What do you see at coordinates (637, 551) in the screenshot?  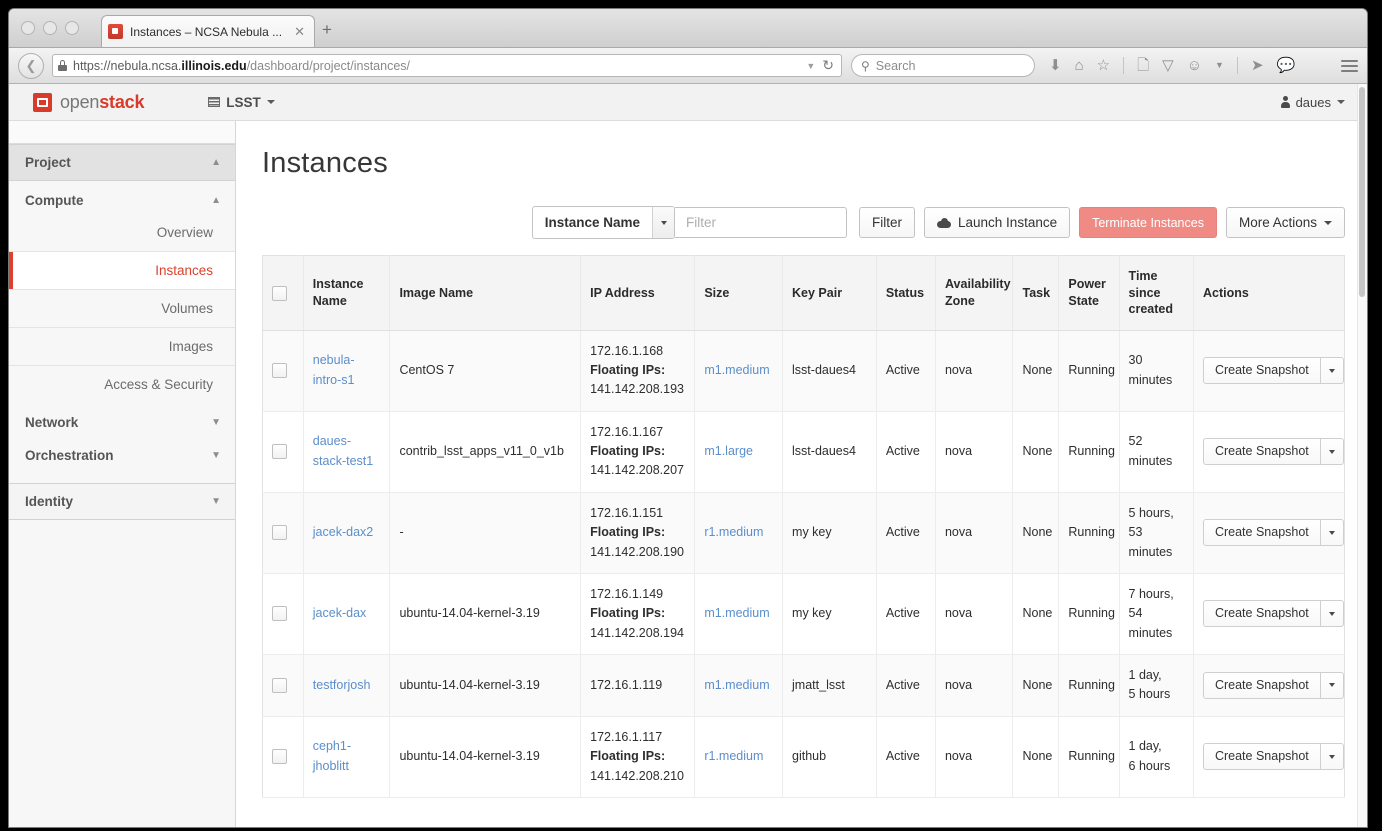 I see `floating-ip: 141.142.208.190` at bounding box center [637, 551].